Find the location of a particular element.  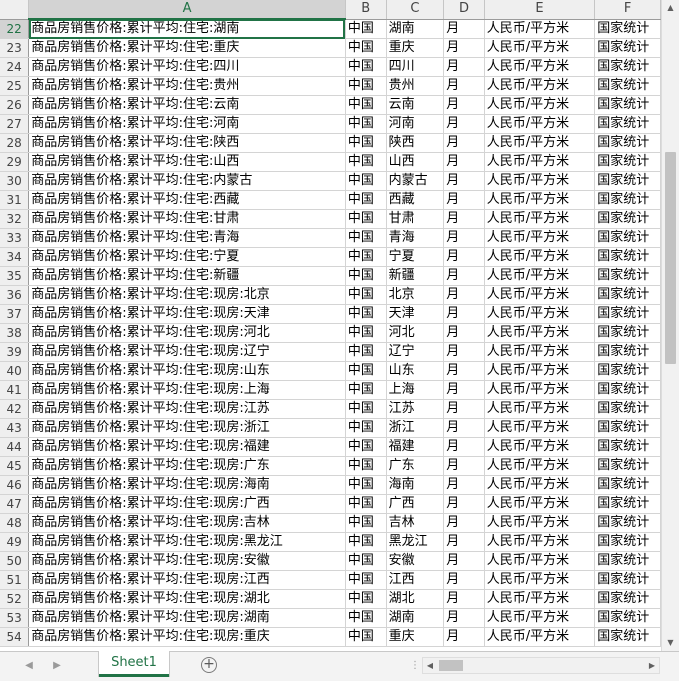

cell-a: 商品房销售价格:累计平均:住宅:山西 is located at coordinates (187, 162).